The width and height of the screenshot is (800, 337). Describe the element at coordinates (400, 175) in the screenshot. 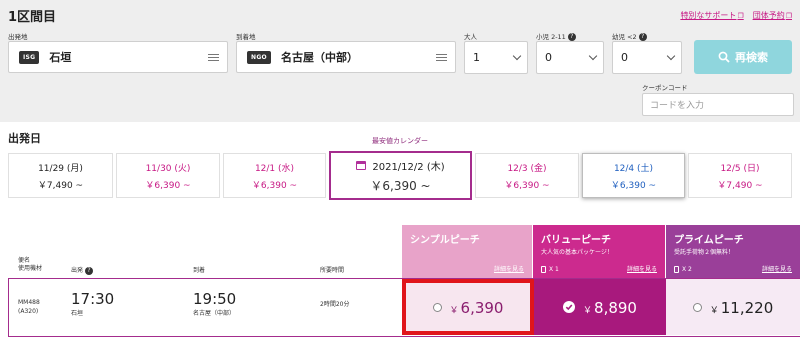

I see `date-option-selected: 2021/12/2 (木) ￥6,390 ~` at that location.